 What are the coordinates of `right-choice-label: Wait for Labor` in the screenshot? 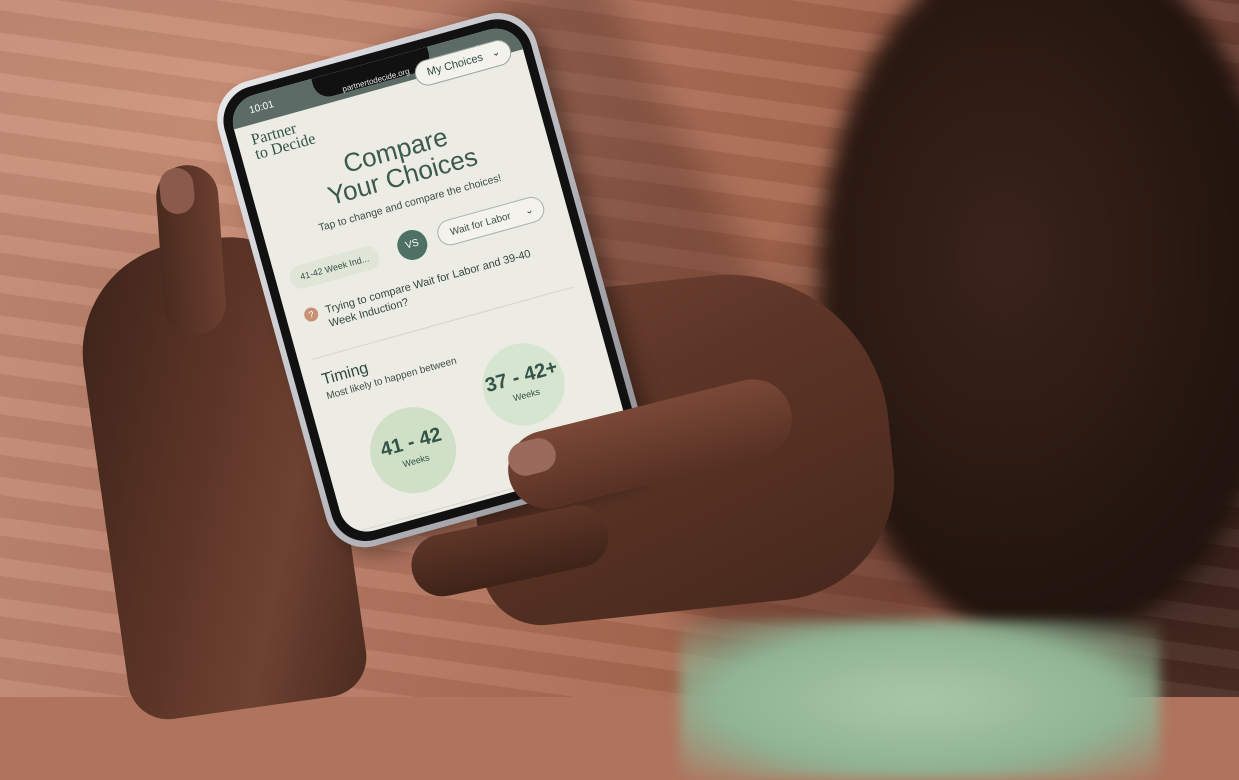 It's located at (480, 224).